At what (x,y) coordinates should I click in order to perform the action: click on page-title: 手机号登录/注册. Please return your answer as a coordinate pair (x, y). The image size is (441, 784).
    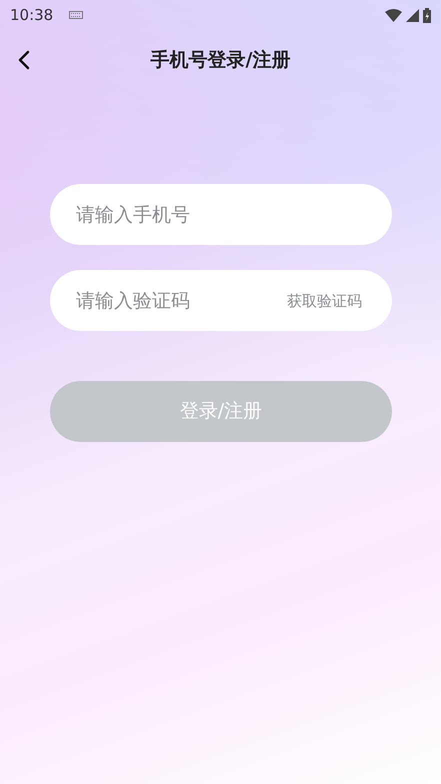
    Looking at the image, I should click on (220, 60).